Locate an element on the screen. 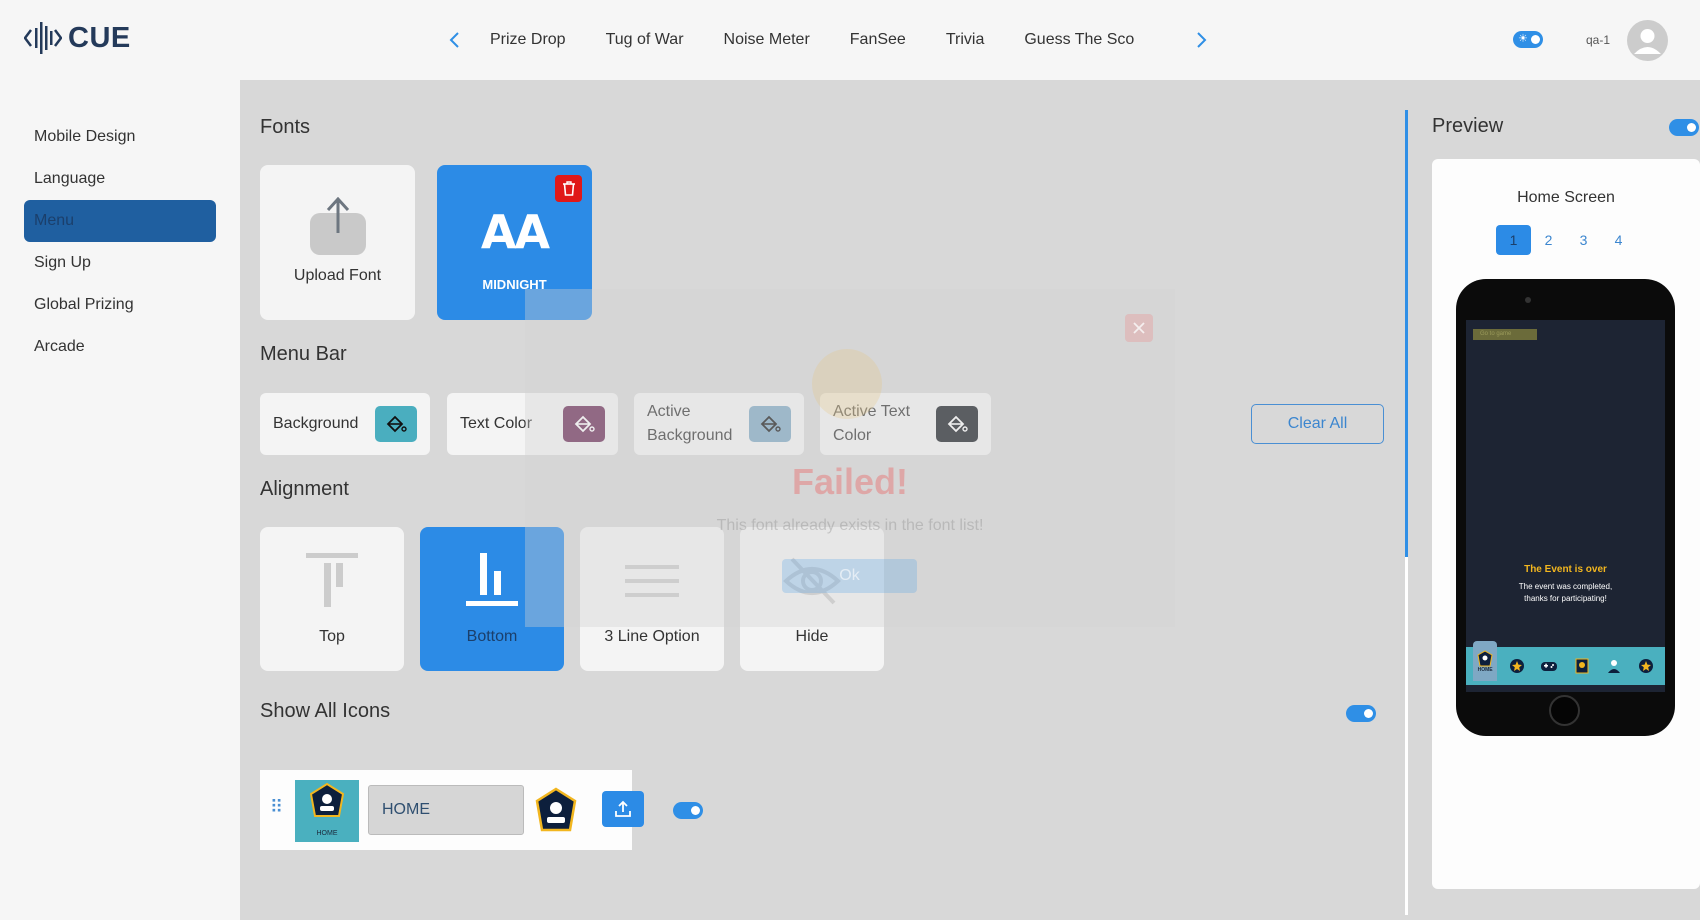 This screenshot has width=1700, height=920. user-avatar is located at coordinates (1647, 40).